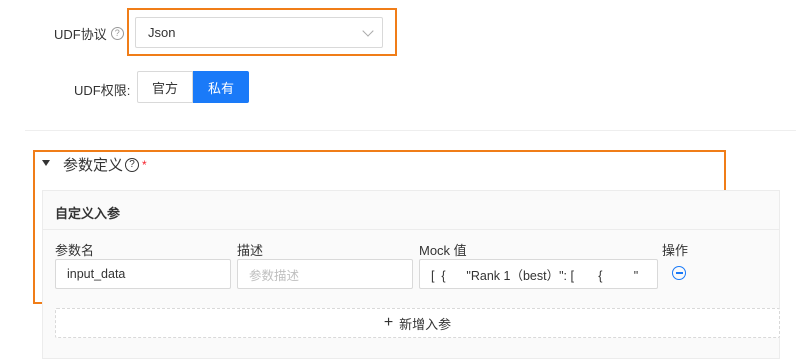  I want to click on udf-protocol-label: UDF协议 ?, so click(89, 33).